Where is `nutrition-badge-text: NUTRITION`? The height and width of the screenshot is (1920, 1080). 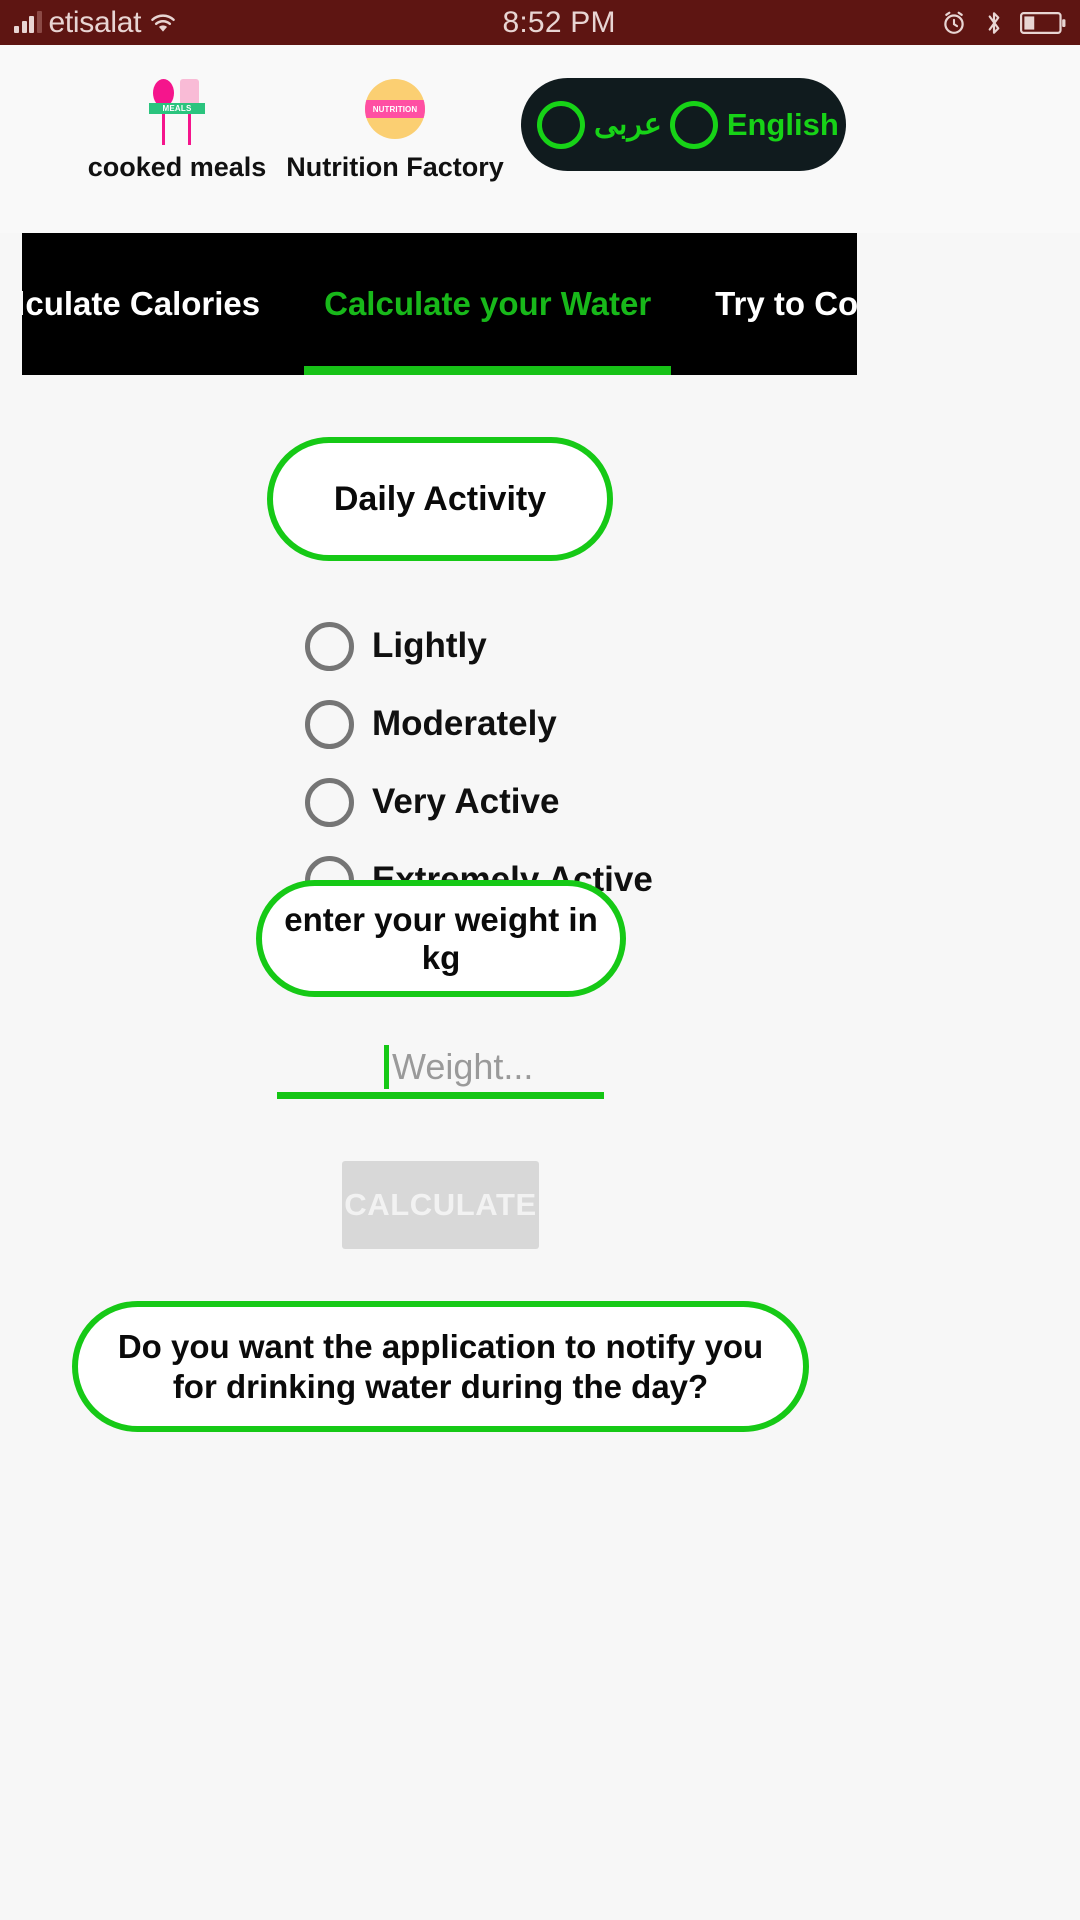 nutrition-badge-text: NUTRITION is located at coordinates (395, 109).